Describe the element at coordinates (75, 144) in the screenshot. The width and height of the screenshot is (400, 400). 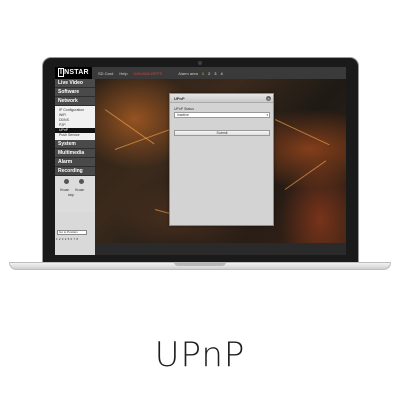
I see `menu-system: System` at that location.